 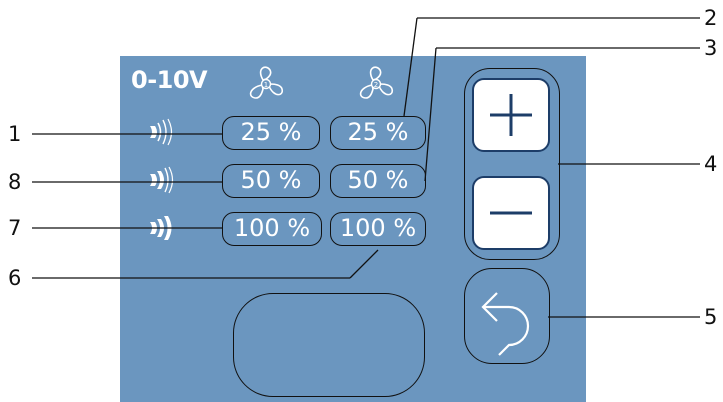 I want to click on callout-5: 5, so click(x=711, y=317).